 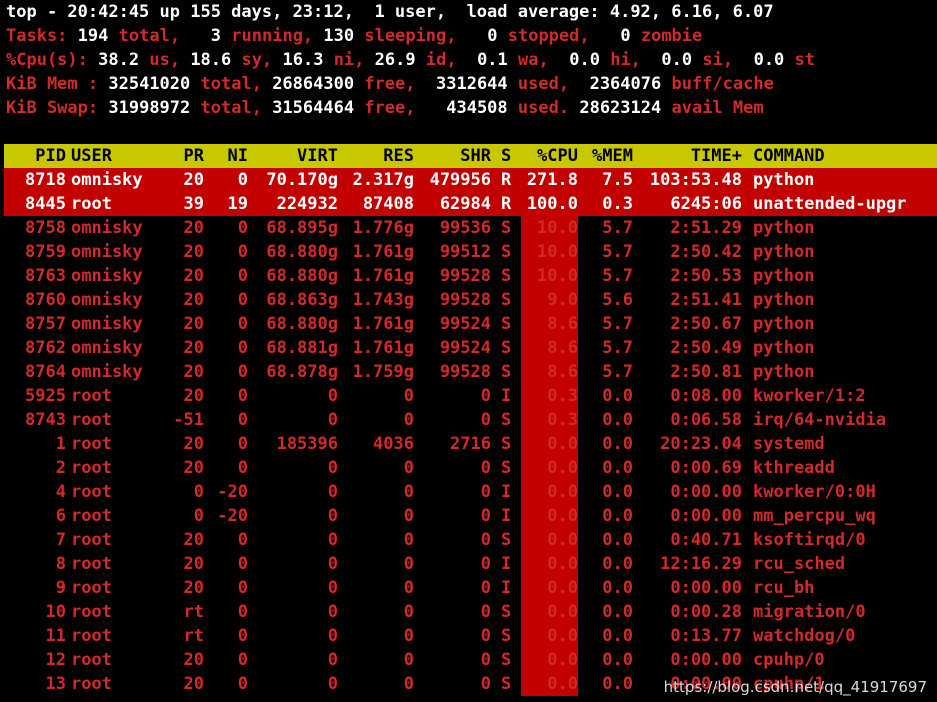 What do you see at coordinates (617, 204) in the screenshot?
I see `cell-mem: 0.3` at bounding box center [617, 204].